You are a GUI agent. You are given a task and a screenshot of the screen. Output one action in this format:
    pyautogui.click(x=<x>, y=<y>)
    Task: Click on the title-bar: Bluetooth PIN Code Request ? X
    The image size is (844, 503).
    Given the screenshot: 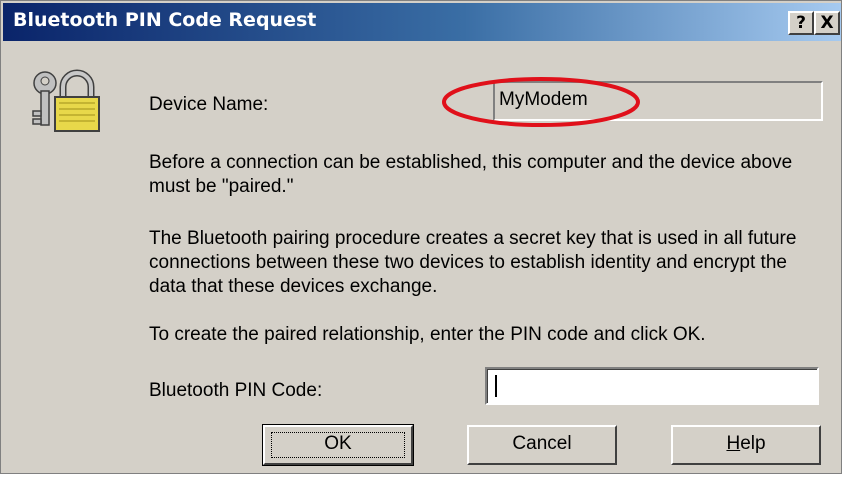 What is the action you would take?
    pyautogui.click(x=422, y=22)
    